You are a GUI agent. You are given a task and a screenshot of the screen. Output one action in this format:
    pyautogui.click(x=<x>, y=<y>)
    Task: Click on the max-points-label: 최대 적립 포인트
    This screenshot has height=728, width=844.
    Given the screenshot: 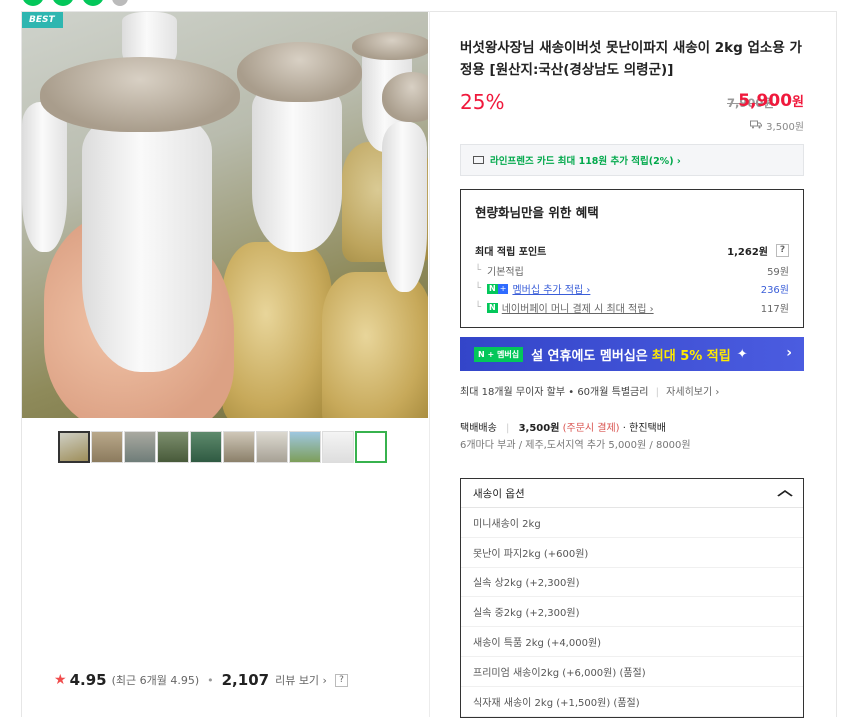 What is the action you would take?
    pyautogui.click(x=511, y=252)
    